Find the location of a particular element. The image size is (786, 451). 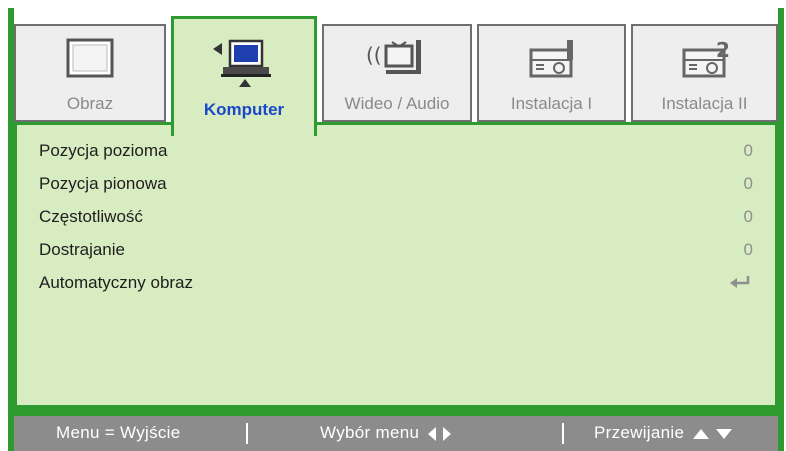

menu-item-label: Automatyczny obraz is located at coordinates (116, 282).